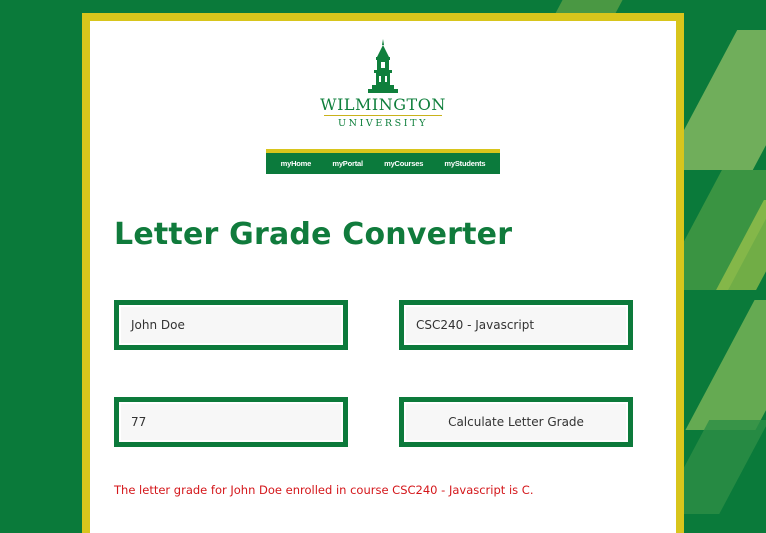 The width and height of the screenshot is (766, 533). Describe the element at coordinates (313, 234) in the screenshot. I see `page-title: Letter Grade Converter` at that location.